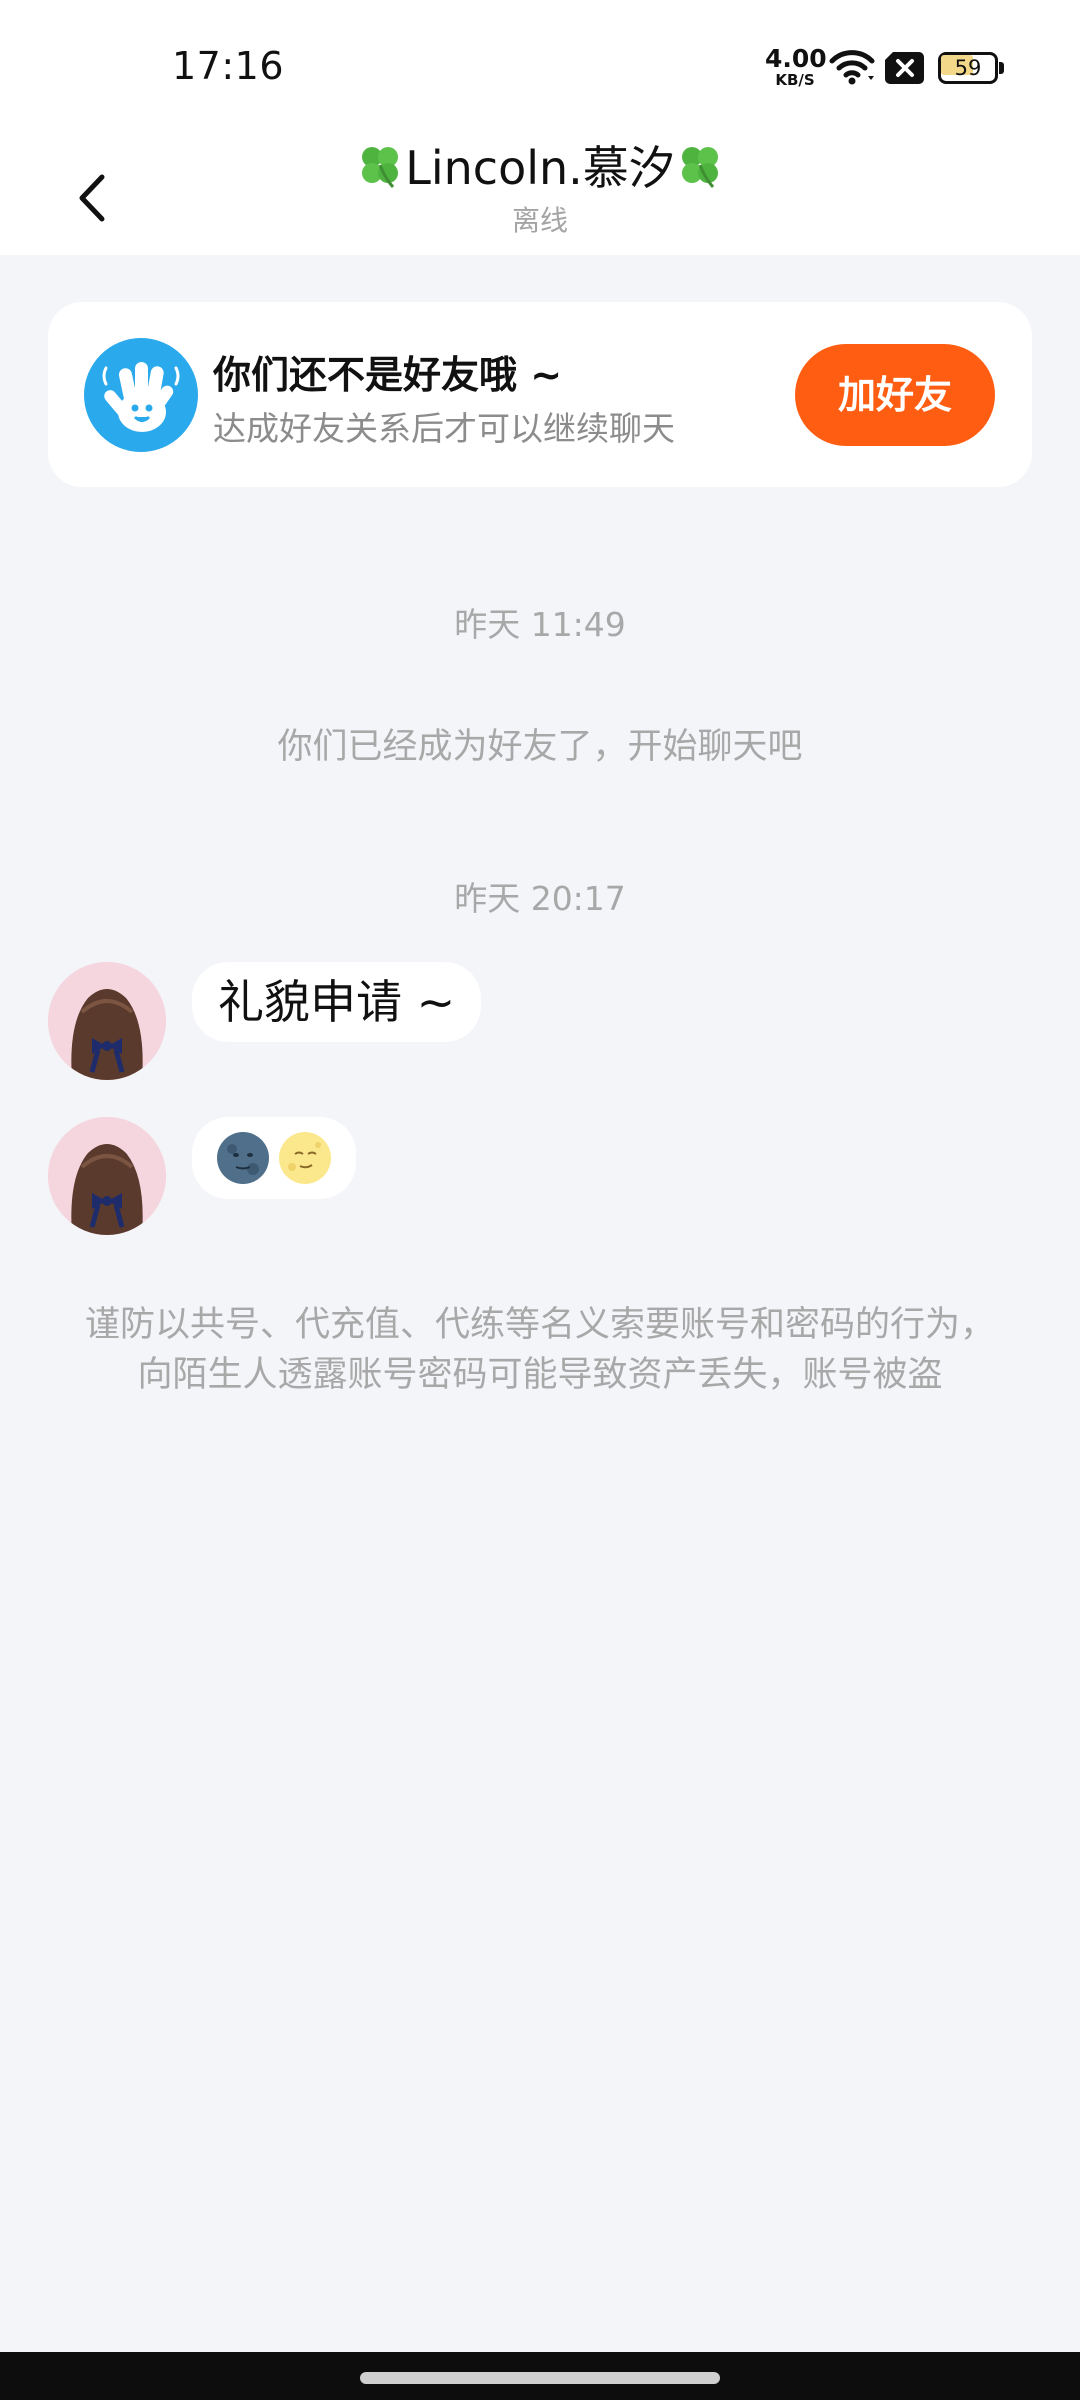 The height and width of the screenshot is (2400, 1080). I want to click on contact-name-text: Lincoln.慕汐, so click(540, 168).